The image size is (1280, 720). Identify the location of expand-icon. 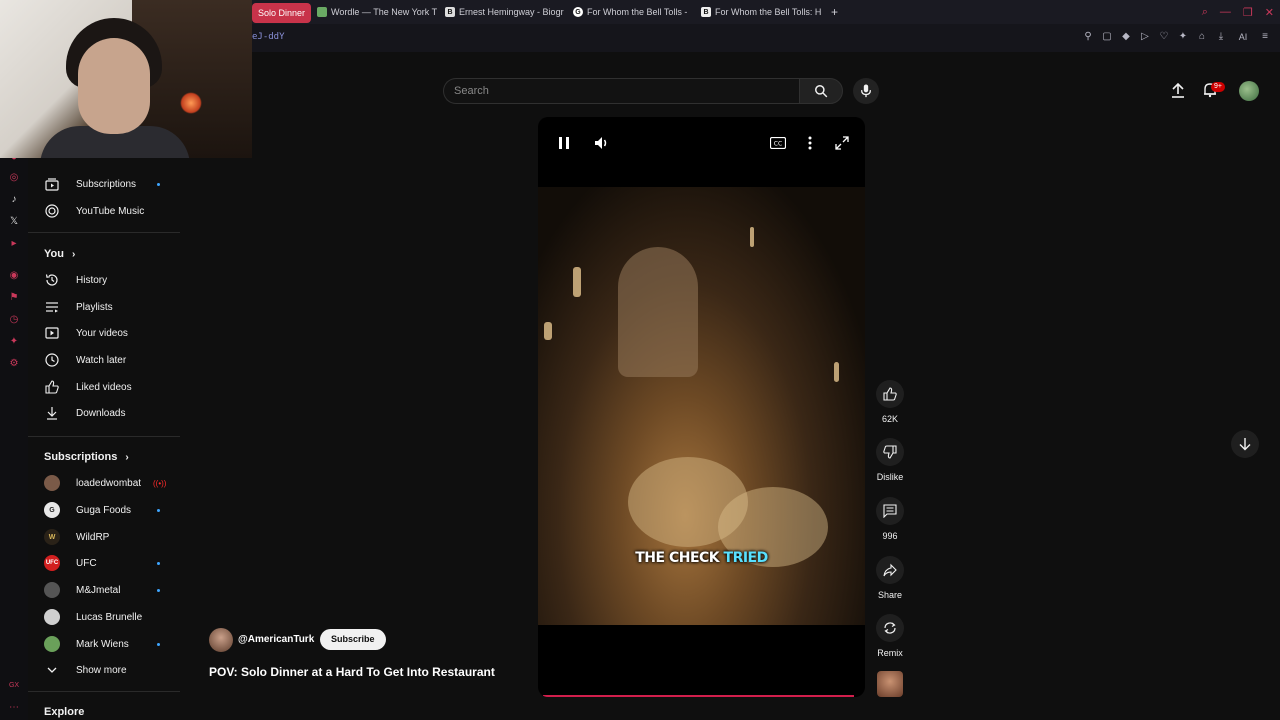
(842, 143).